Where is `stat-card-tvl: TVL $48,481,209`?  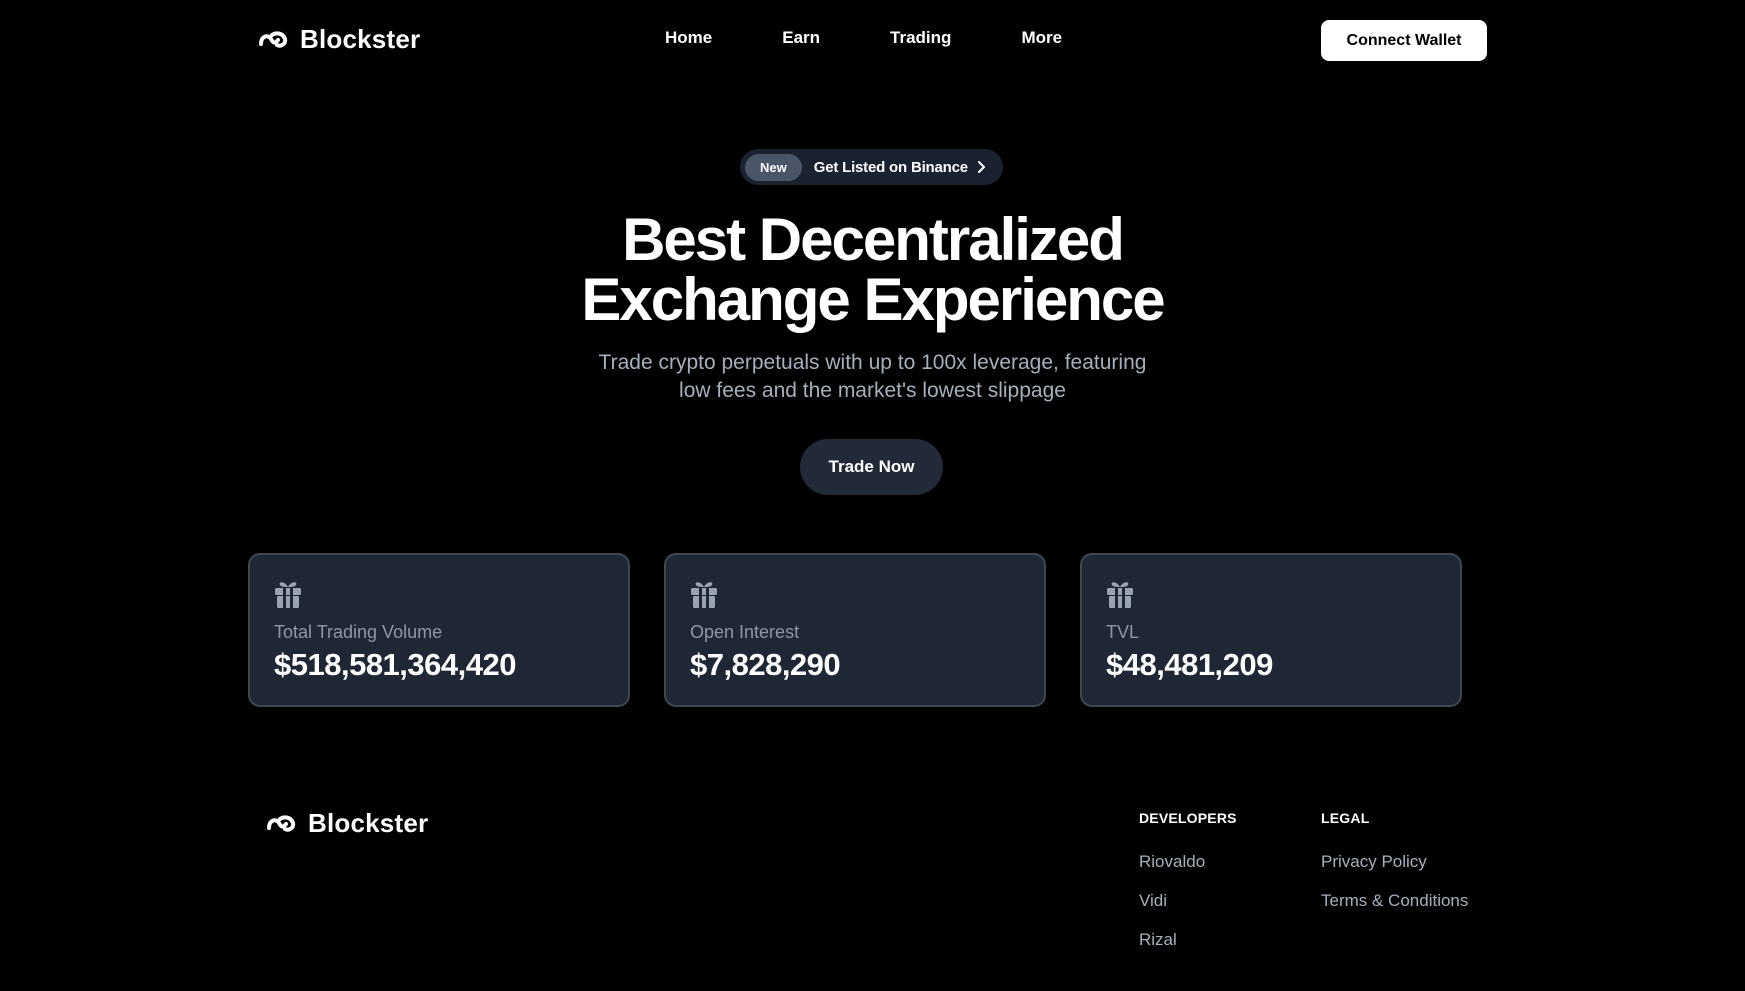 stat-card-tvl: TVL $48,481,209 is located at coordinates (1271, 630).